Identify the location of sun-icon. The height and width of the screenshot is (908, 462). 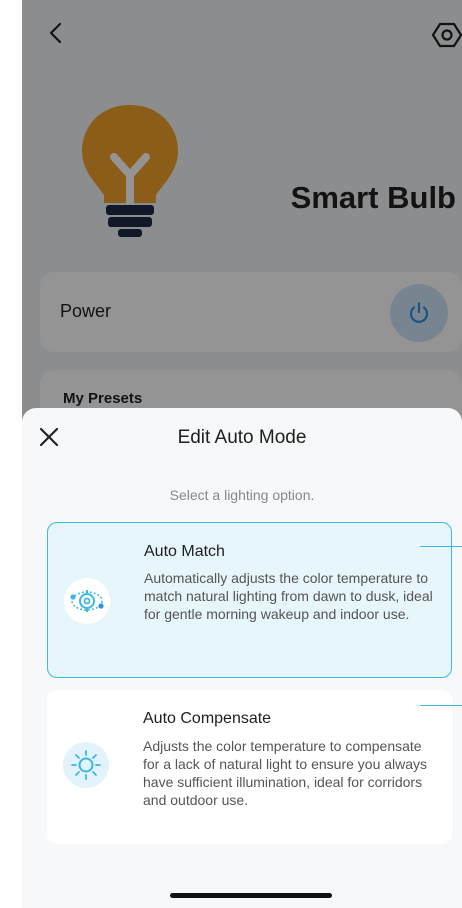
(86, 765).